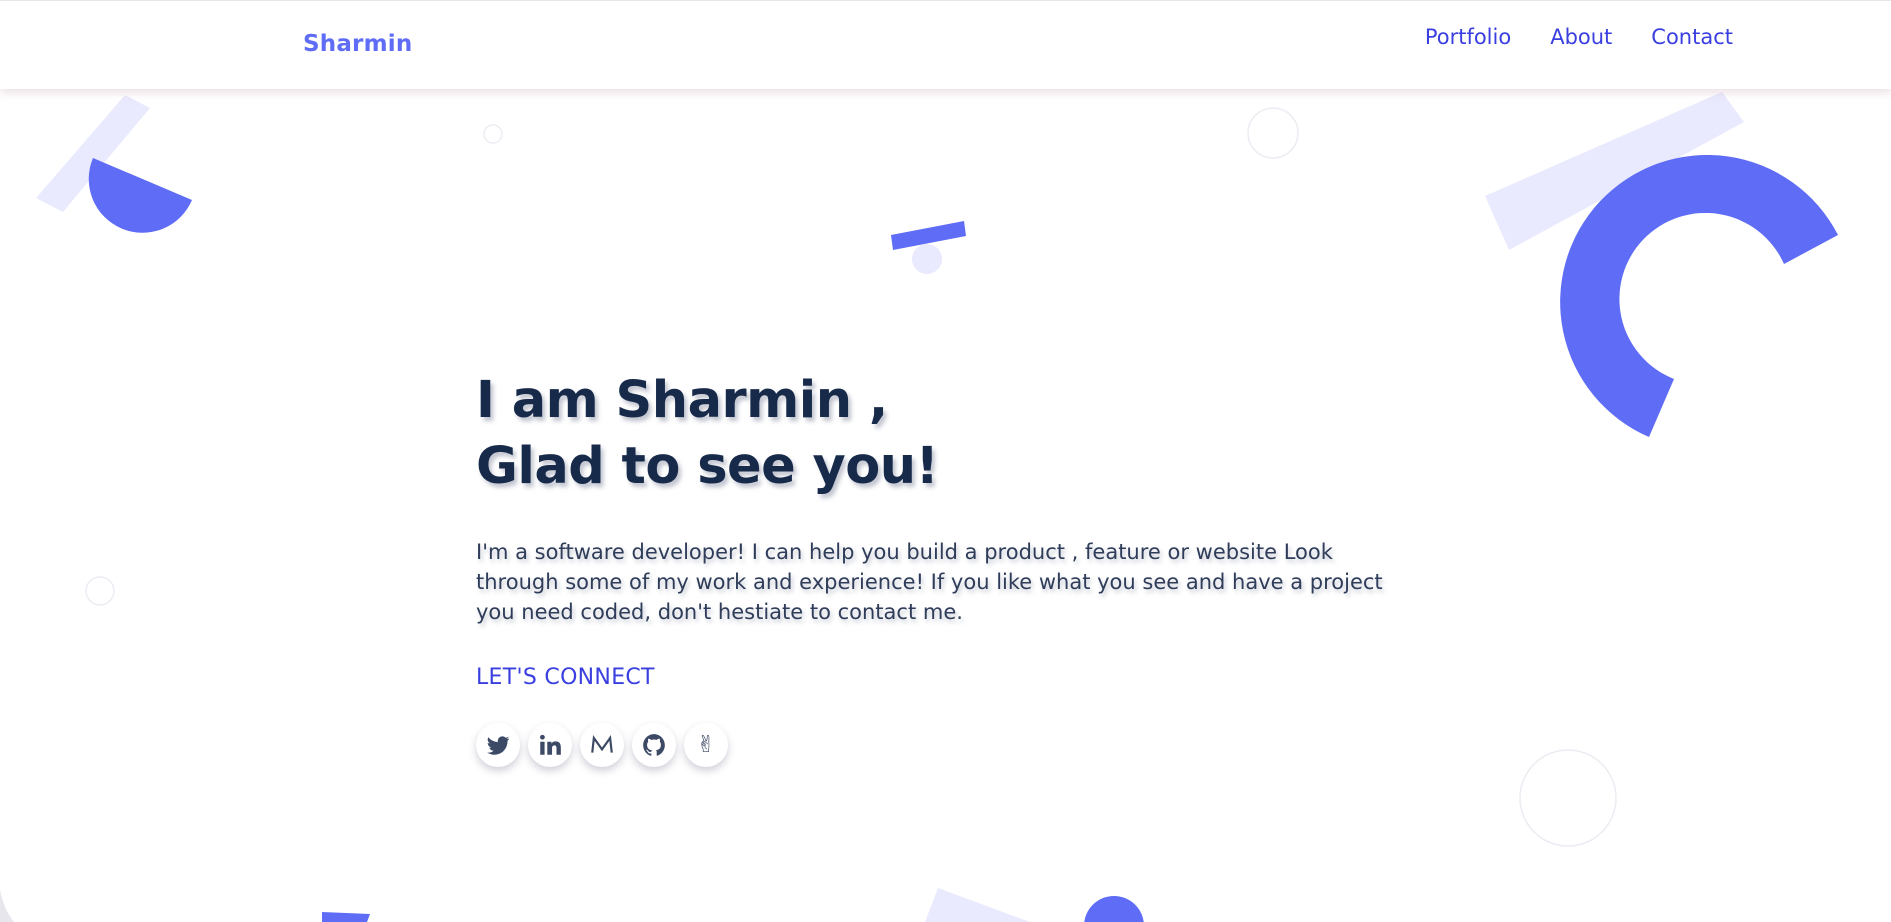  I want to click on headline-line-2: Glad to see you!, so click(707, 466).